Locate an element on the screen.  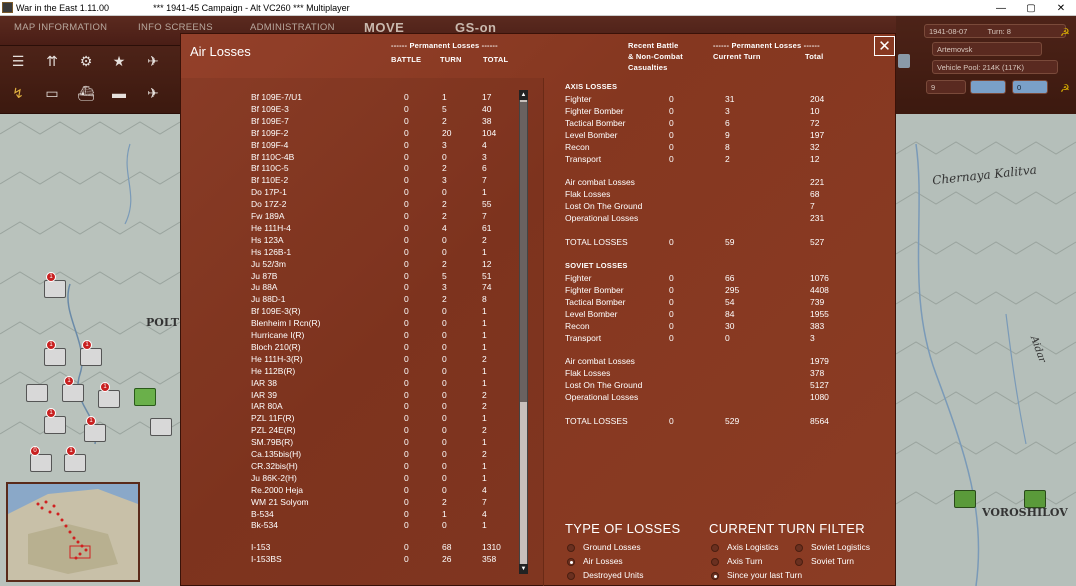
since-last-turn-radio is located at coordinates (715, 576).